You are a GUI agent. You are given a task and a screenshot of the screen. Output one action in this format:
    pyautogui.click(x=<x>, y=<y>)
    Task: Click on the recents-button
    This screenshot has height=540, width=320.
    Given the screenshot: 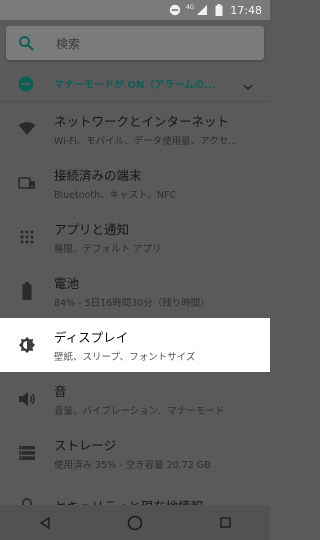 What is the action you would take?
    pyautogui.click(x=225, y=523)
    